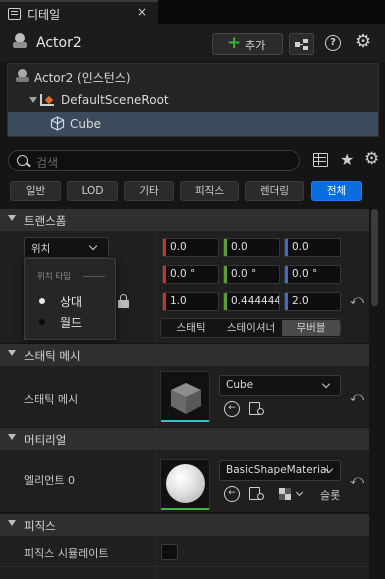  I want to click on section-materials: 머티리얼, so click(184, 439).